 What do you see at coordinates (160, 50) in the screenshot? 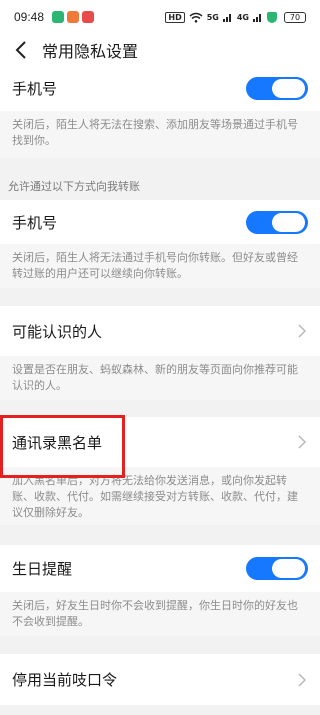
I see `navigation-bar: 常用隐私设置` at bounding box center [160, 50].